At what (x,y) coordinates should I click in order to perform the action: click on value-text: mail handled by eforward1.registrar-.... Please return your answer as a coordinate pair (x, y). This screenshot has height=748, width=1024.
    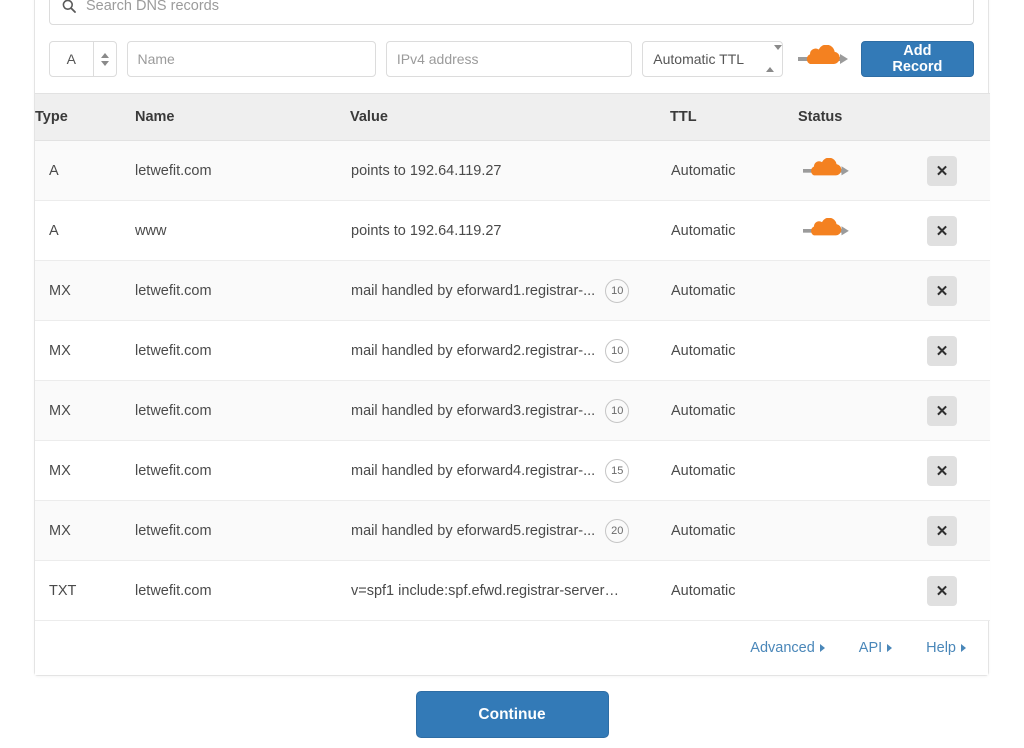
    Looking at the image, I should click on (473, 290).